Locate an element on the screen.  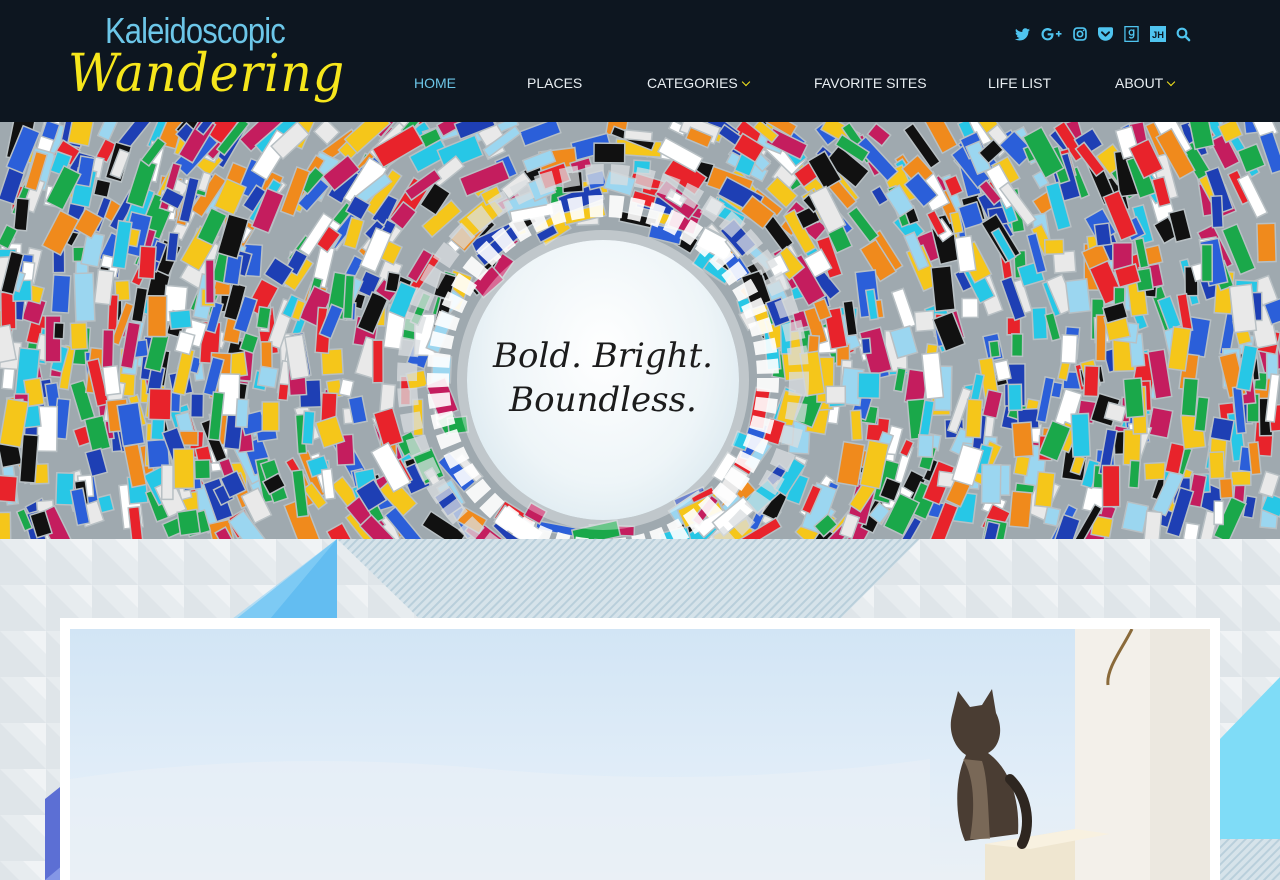
hero-tagline-line1: Bold. Bright. is located at coordinates (603, 356).